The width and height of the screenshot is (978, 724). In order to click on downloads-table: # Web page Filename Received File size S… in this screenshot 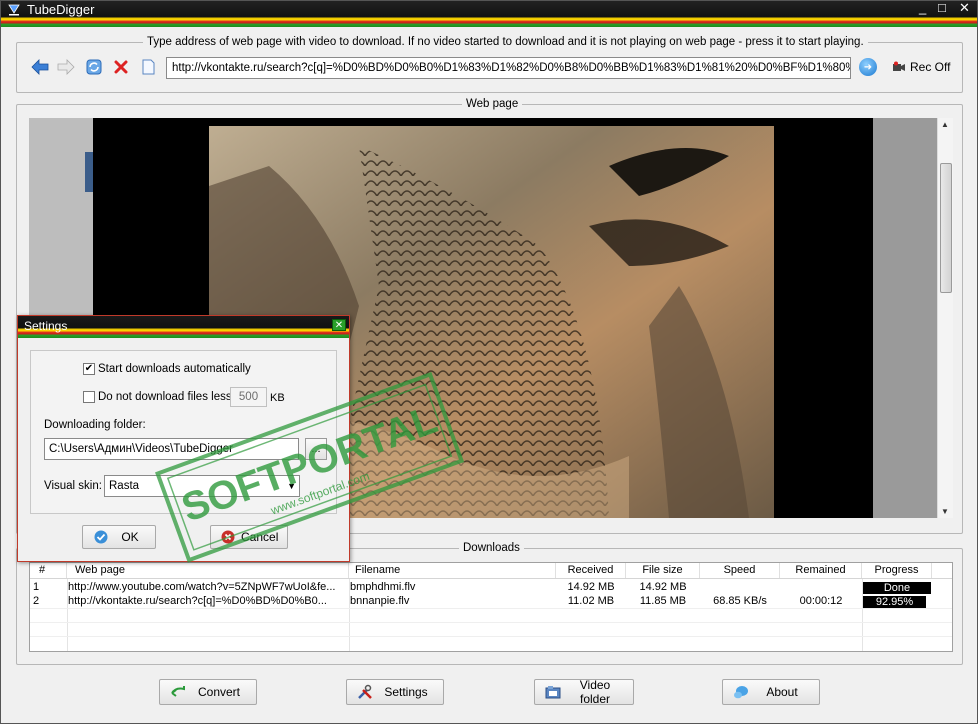, I will do `click(491, 607)`.